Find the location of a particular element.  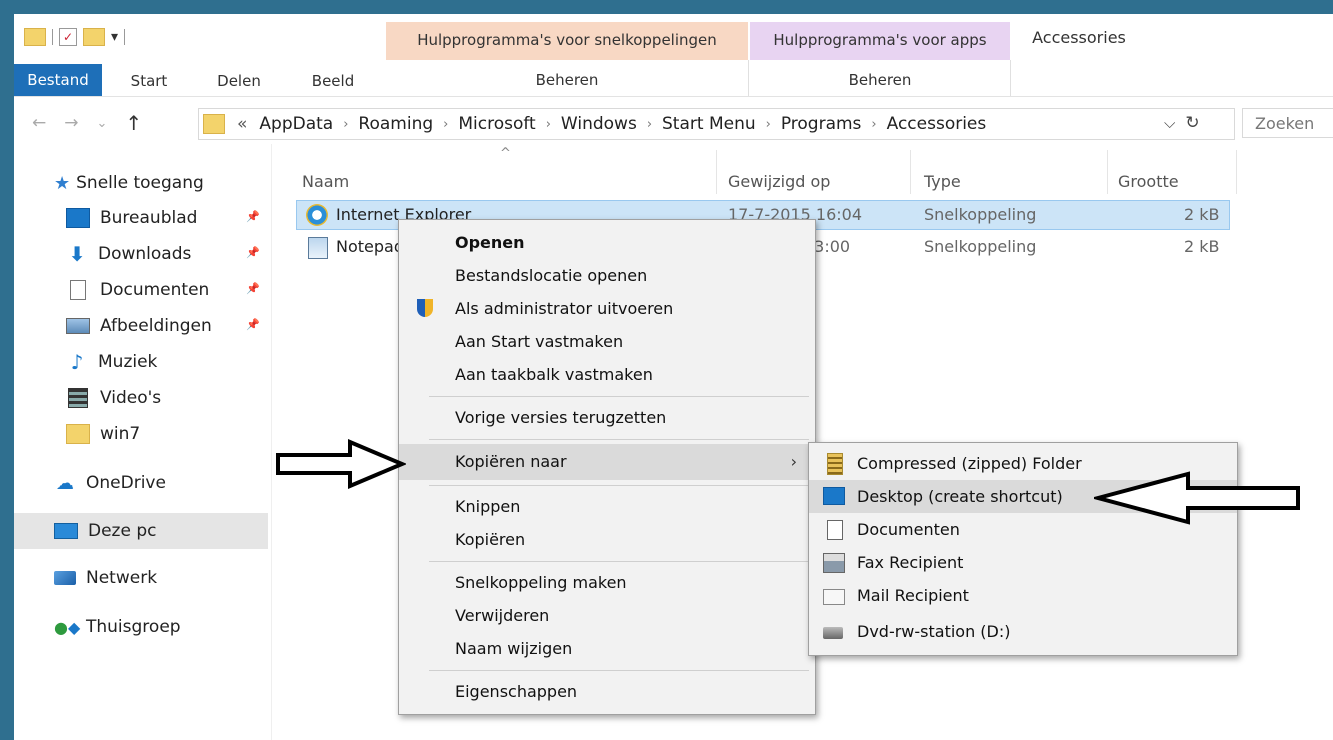

address-dropdown-icon: ⌵ is located at coordinates (1169, 123).